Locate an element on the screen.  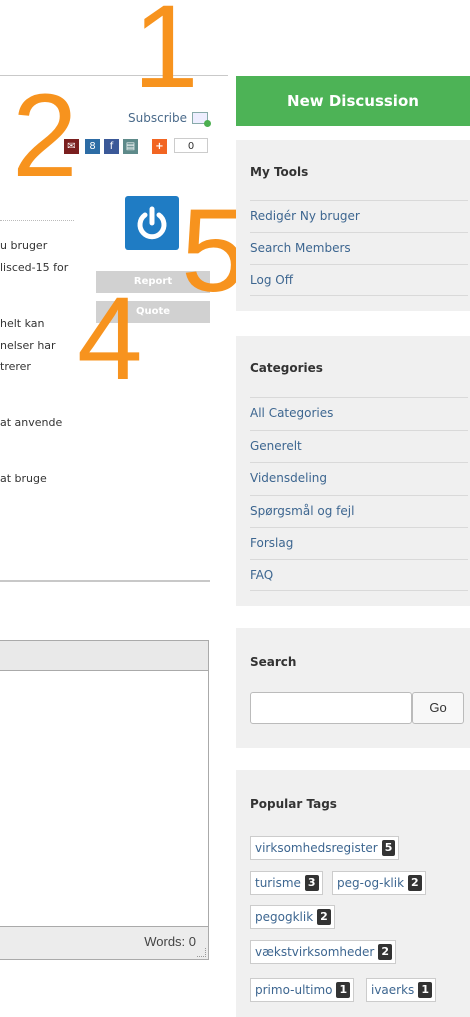
search-input is located at coordinates (331, 708).